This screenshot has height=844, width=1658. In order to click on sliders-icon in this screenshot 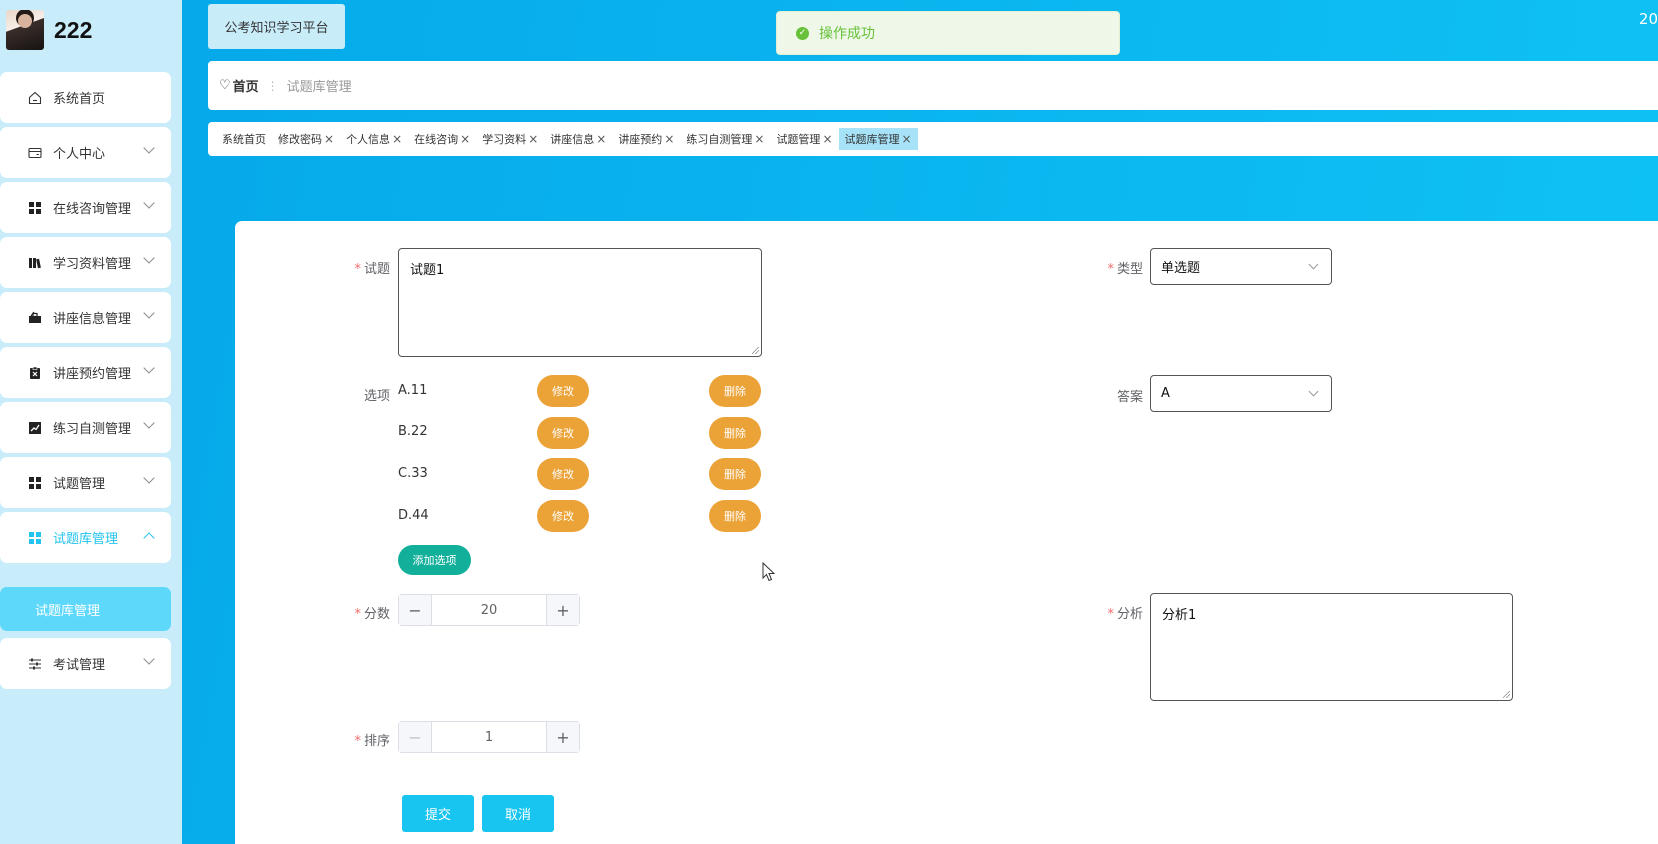, I will do `click(35, 664)`.